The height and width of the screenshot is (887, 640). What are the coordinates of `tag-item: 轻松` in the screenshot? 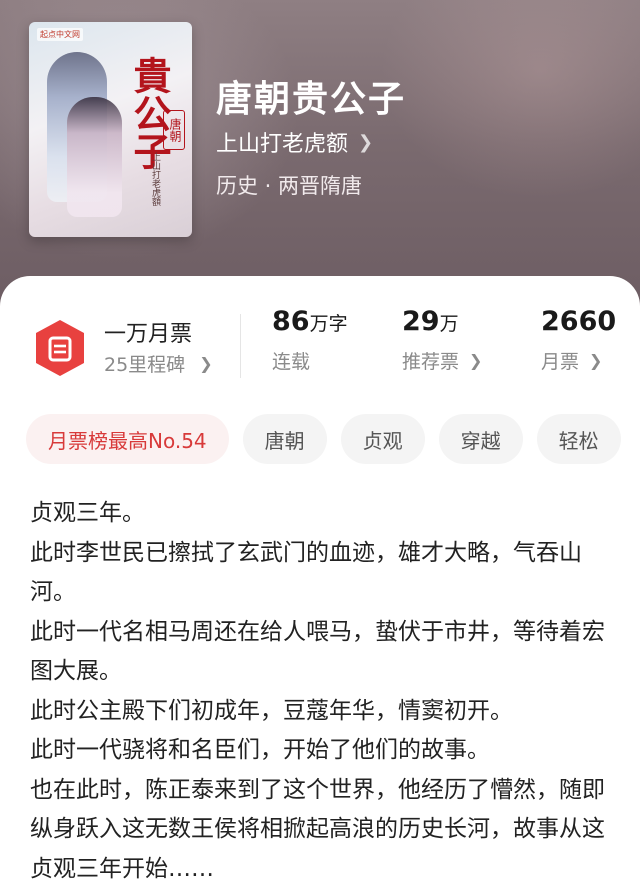 It's located at (578, 439).